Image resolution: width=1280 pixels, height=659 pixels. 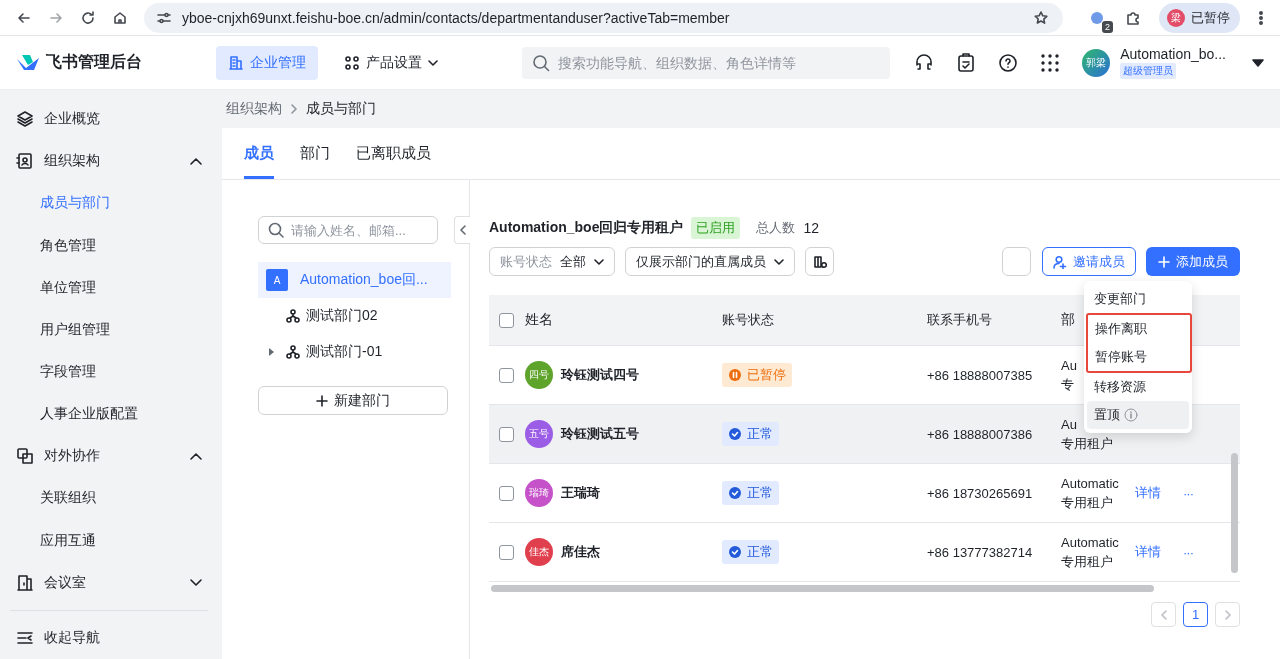 I want to click on nav-item: 组织架构, so click(x=117, y=161).